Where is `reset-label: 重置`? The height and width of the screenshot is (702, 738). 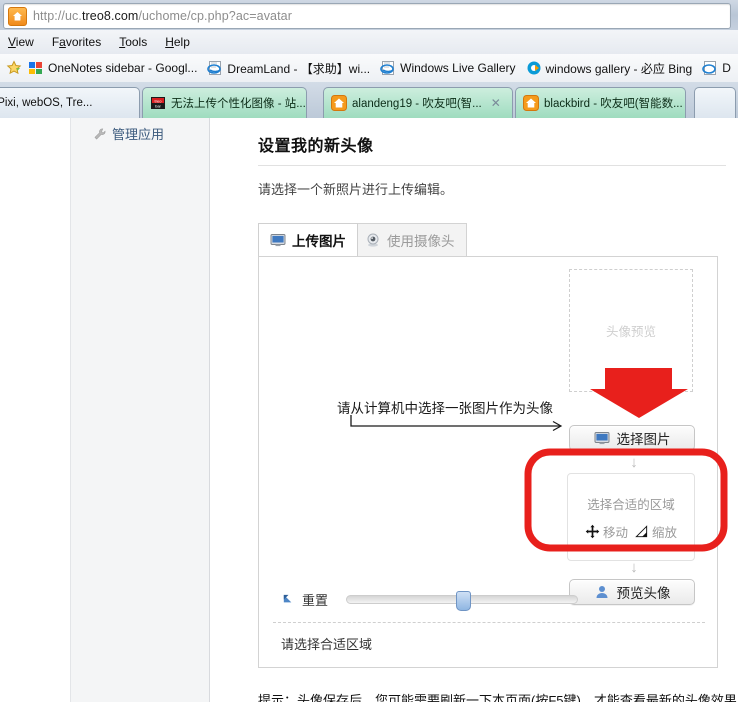 reset-label: 重置 is located at coordinates (315, 600).